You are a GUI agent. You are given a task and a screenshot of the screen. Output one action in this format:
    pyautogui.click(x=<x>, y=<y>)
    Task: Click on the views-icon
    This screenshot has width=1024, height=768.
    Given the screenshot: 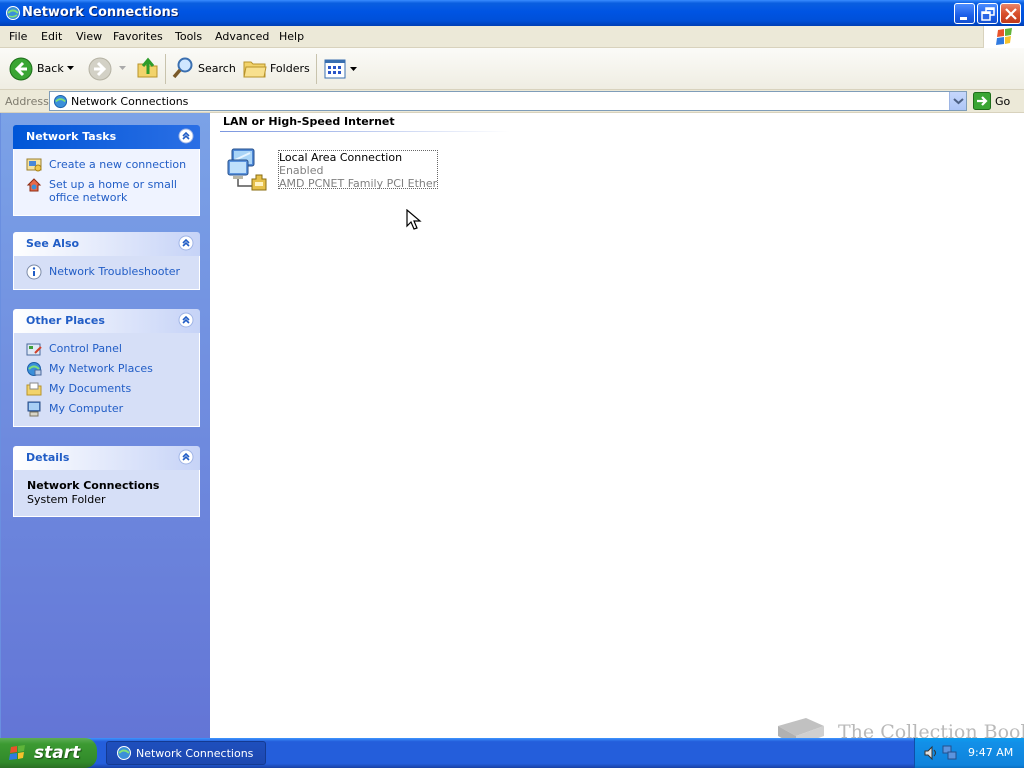 What is the action you would take?
    pyautogui.click(x=335, y=69)
    